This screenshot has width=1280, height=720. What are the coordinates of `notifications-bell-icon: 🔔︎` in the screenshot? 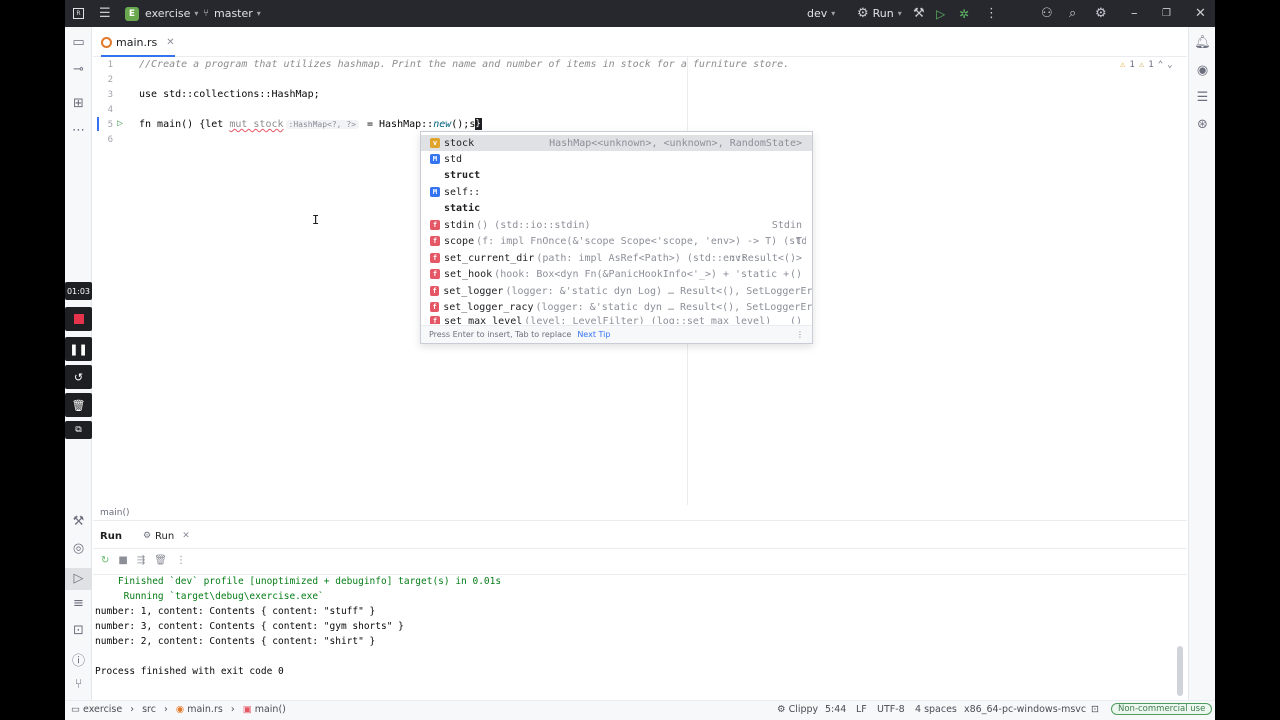 It's located at (1202, 42).